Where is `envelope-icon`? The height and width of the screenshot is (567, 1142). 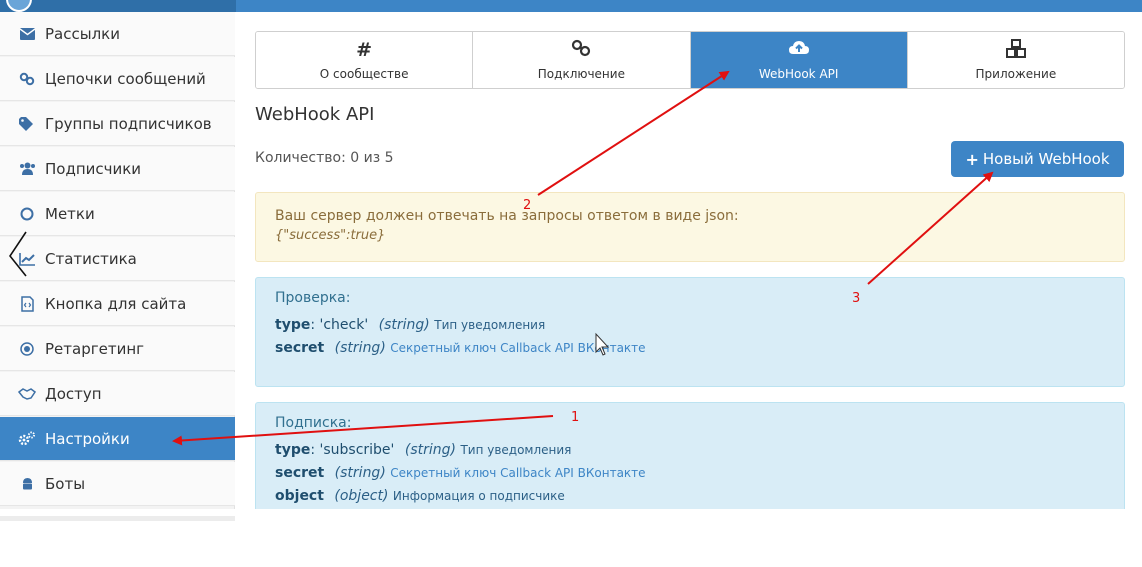
envelope-icon is located at coordinates (27, 34).